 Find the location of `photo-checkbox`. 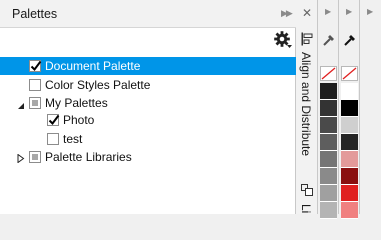

photo-checkbox is located at coordinates (53, 120).